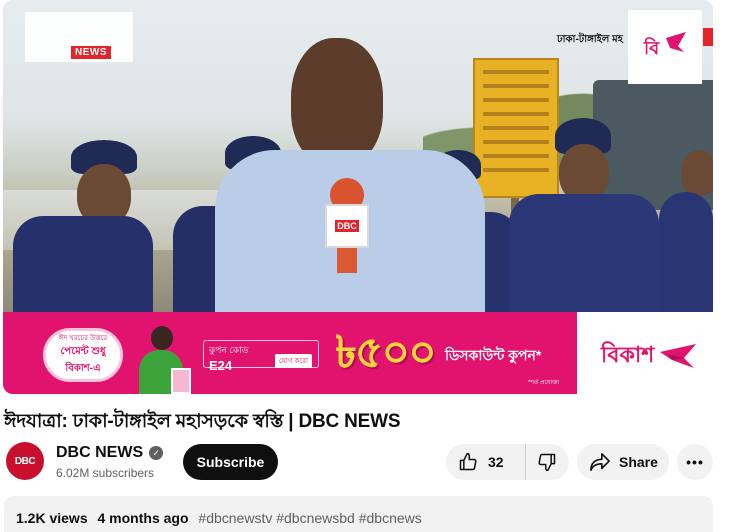 This screenshot has height=532, width=730. Describe the element at coordinates (105, 473) in the screenshot. I see `subscriber-count: 6.02M subscribers` at that location.